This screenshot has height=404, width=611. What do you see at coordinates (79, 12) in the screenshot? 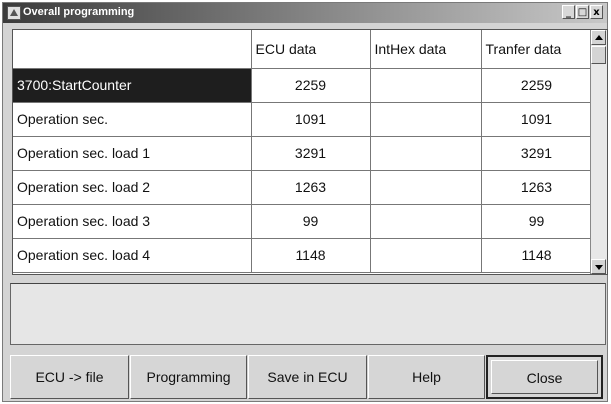
I see `window-title: Overall programming` at bounding box center [79, 12].